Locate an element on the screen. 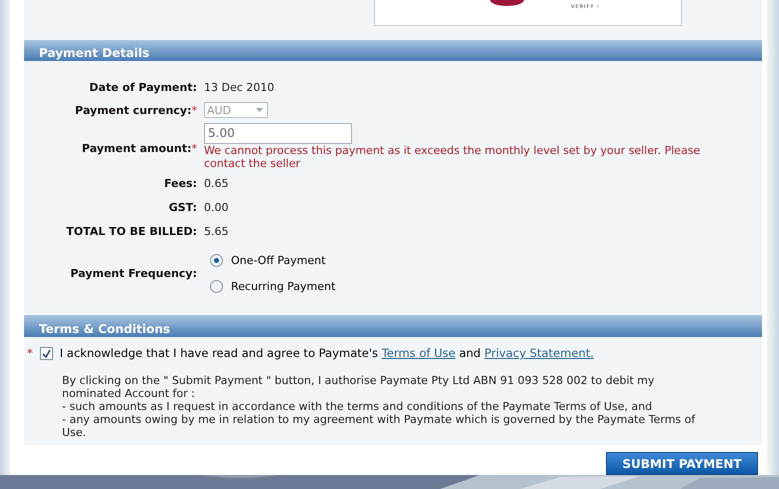  submit-button: SUBMIT PAYMENT is located at coordinates (682, 463).